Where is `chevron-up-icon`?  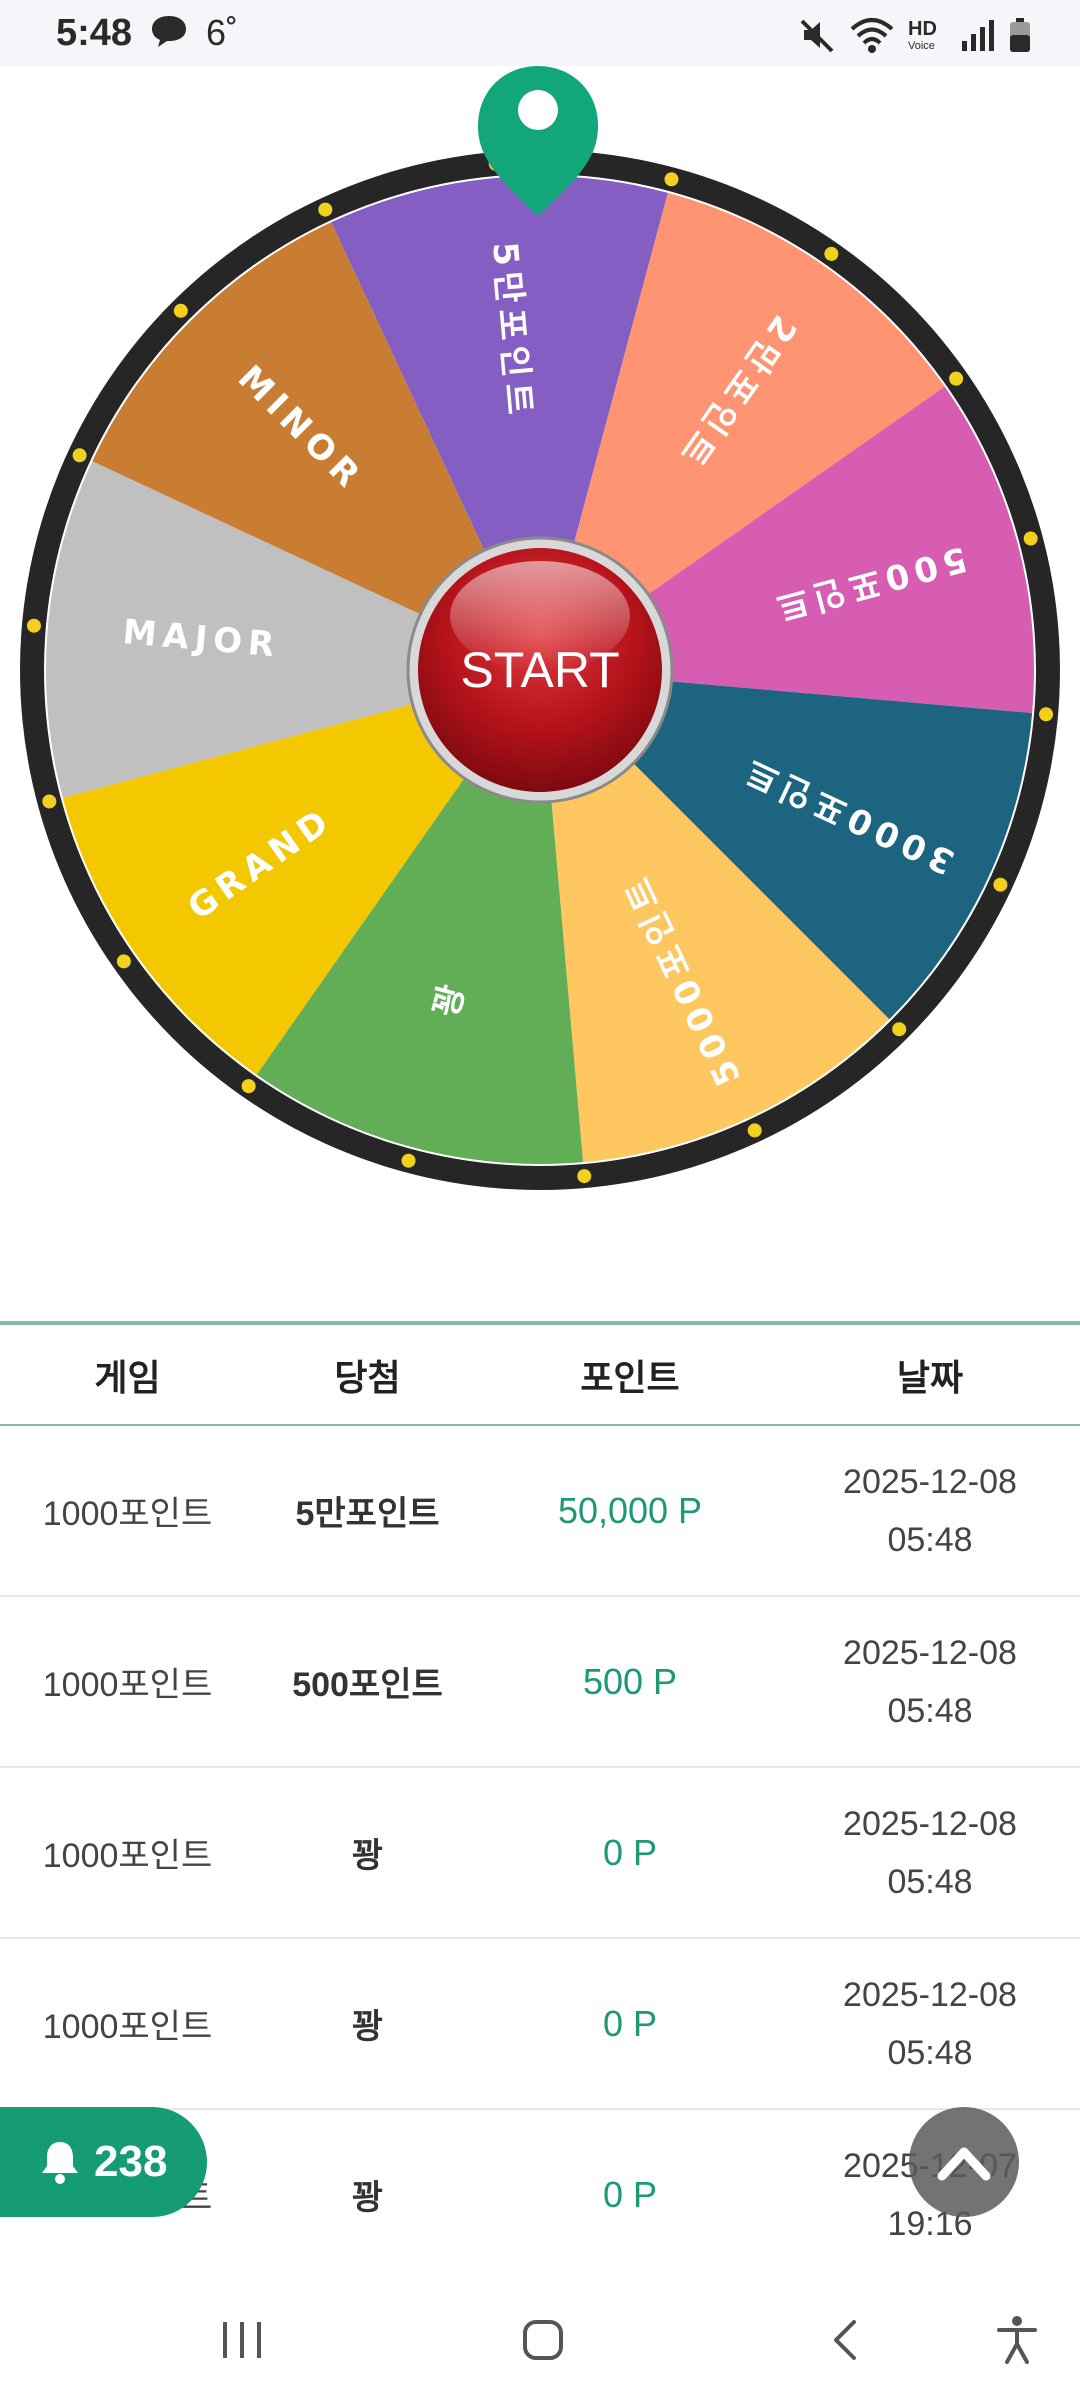
chevron-up-icon is located at coordinates (964, 2164).